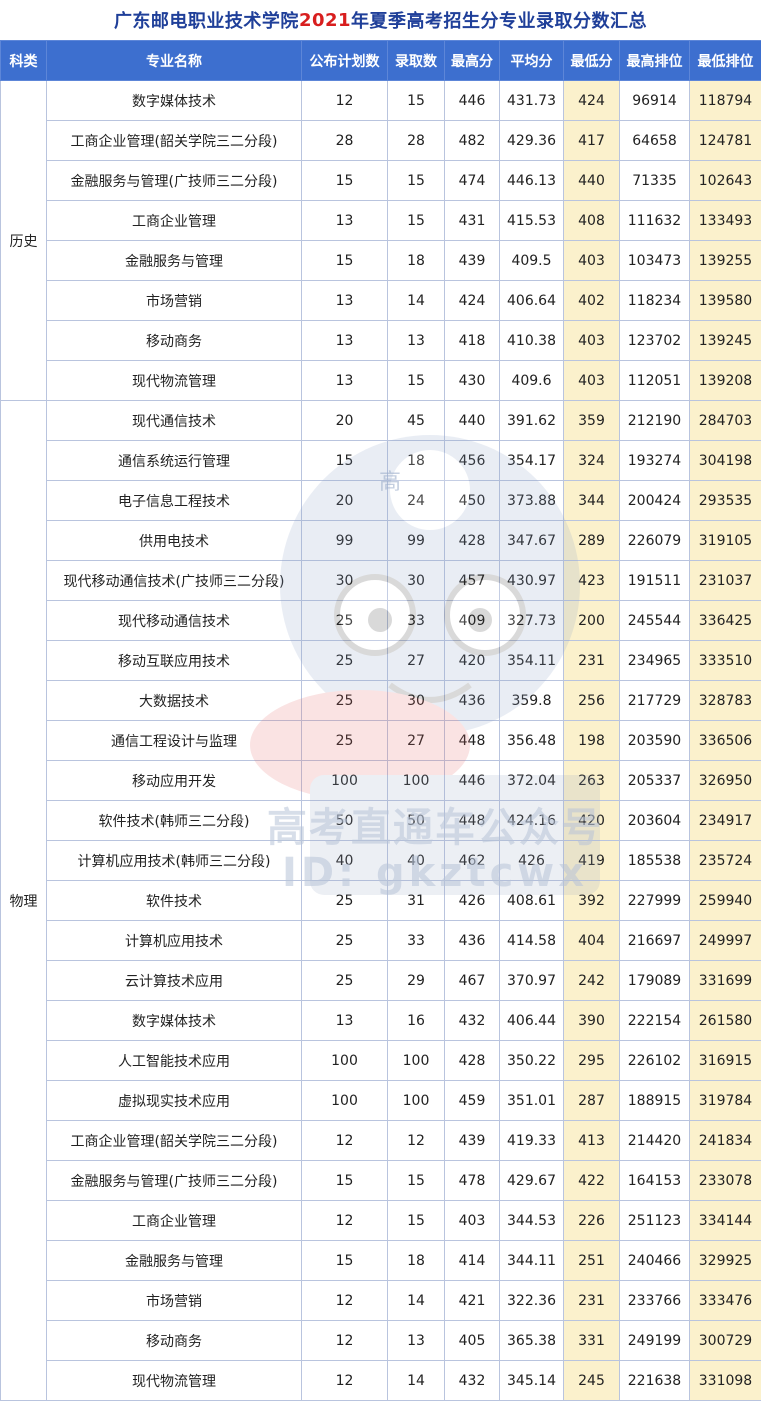 The height and width of the screenshot is (1401, 761). I want to click on min-rank-cell: 316915, so click(725, 1060).